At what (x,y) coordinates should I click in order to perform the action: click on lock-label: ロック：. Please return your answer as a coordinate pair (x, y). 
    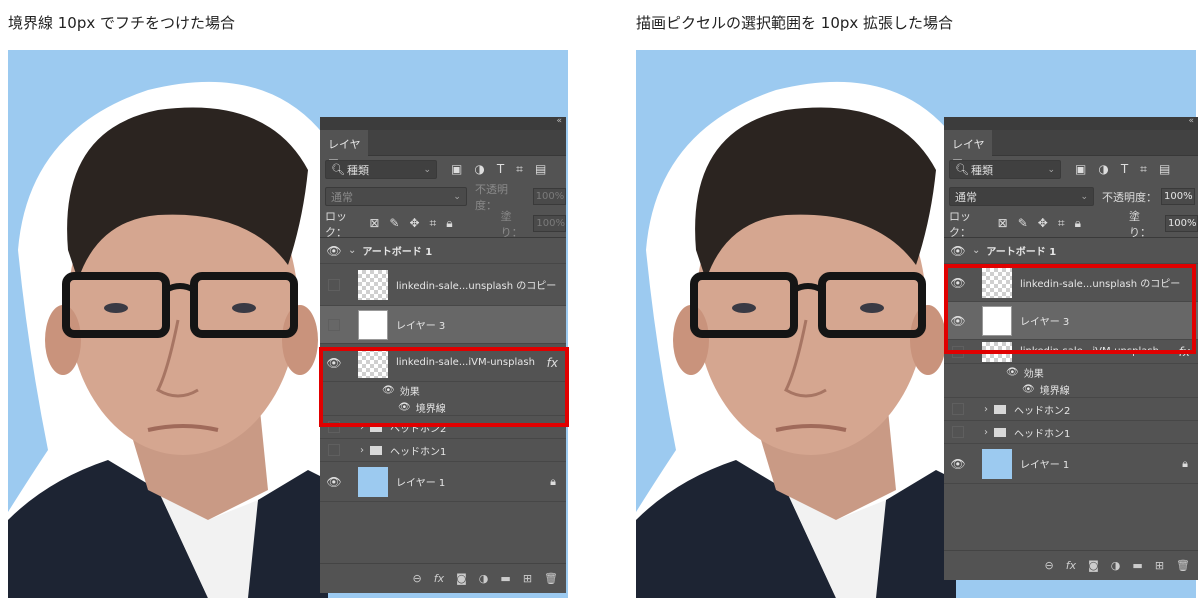
    Looking at the image, I should click on (960, 224).